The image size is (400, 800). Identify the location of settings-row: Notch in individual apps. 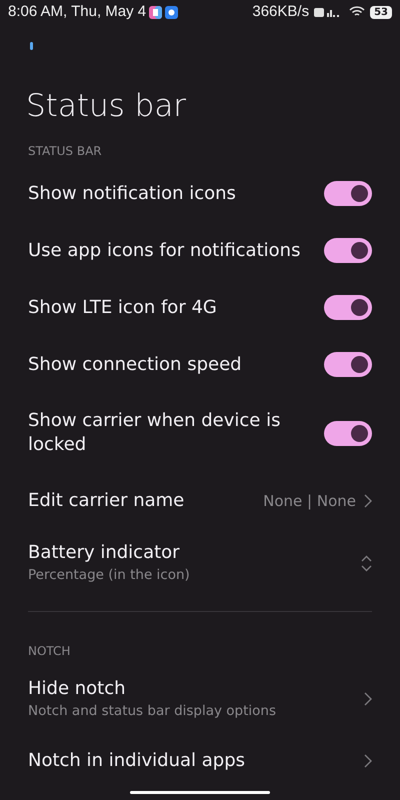
(200, 761).